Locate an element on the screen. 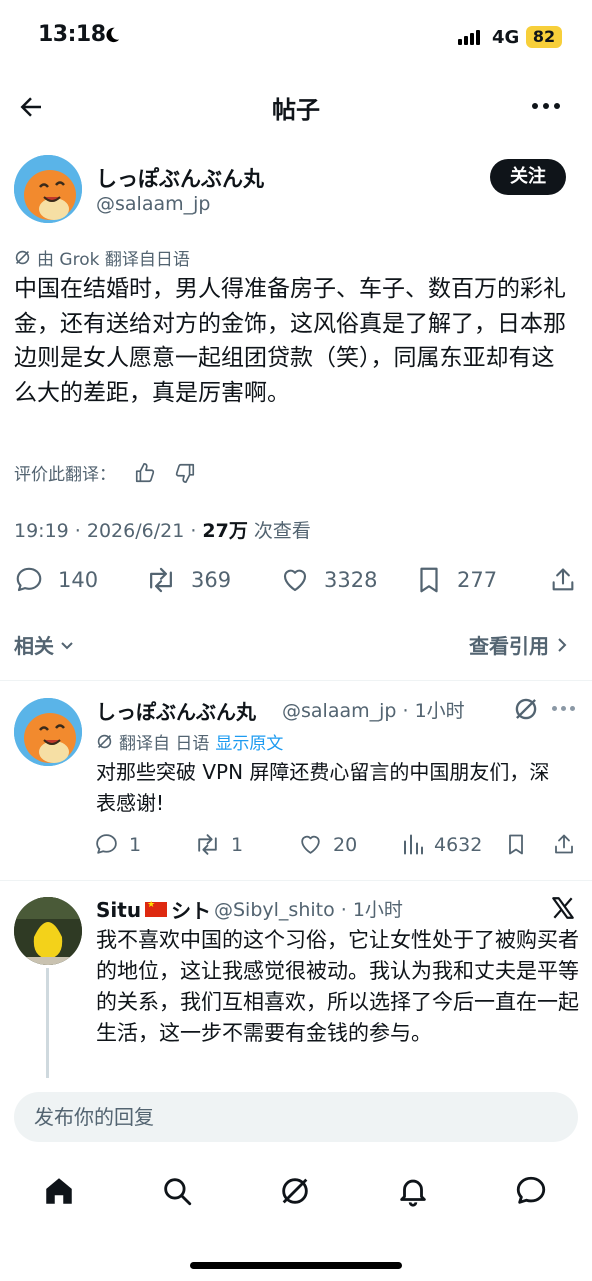 The height and width of the screenshot is (1281, 592). rate-translation-label: 评价此翻译： is located at coordinates (65, 475).